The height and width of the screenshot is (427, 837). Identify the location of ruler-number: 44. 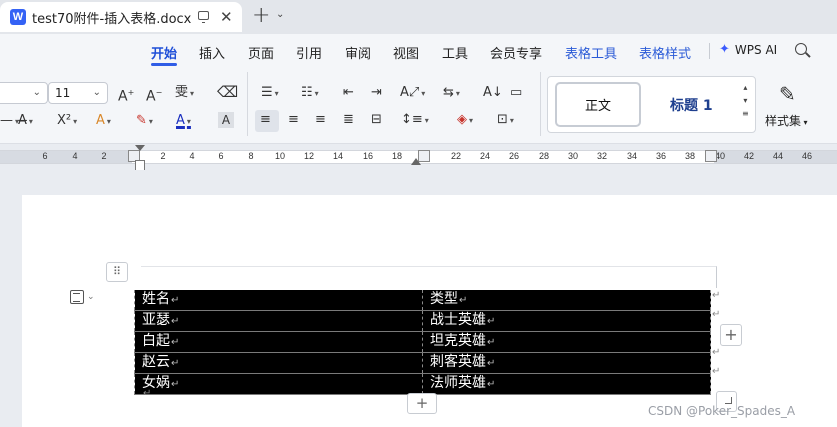
(778, 156).